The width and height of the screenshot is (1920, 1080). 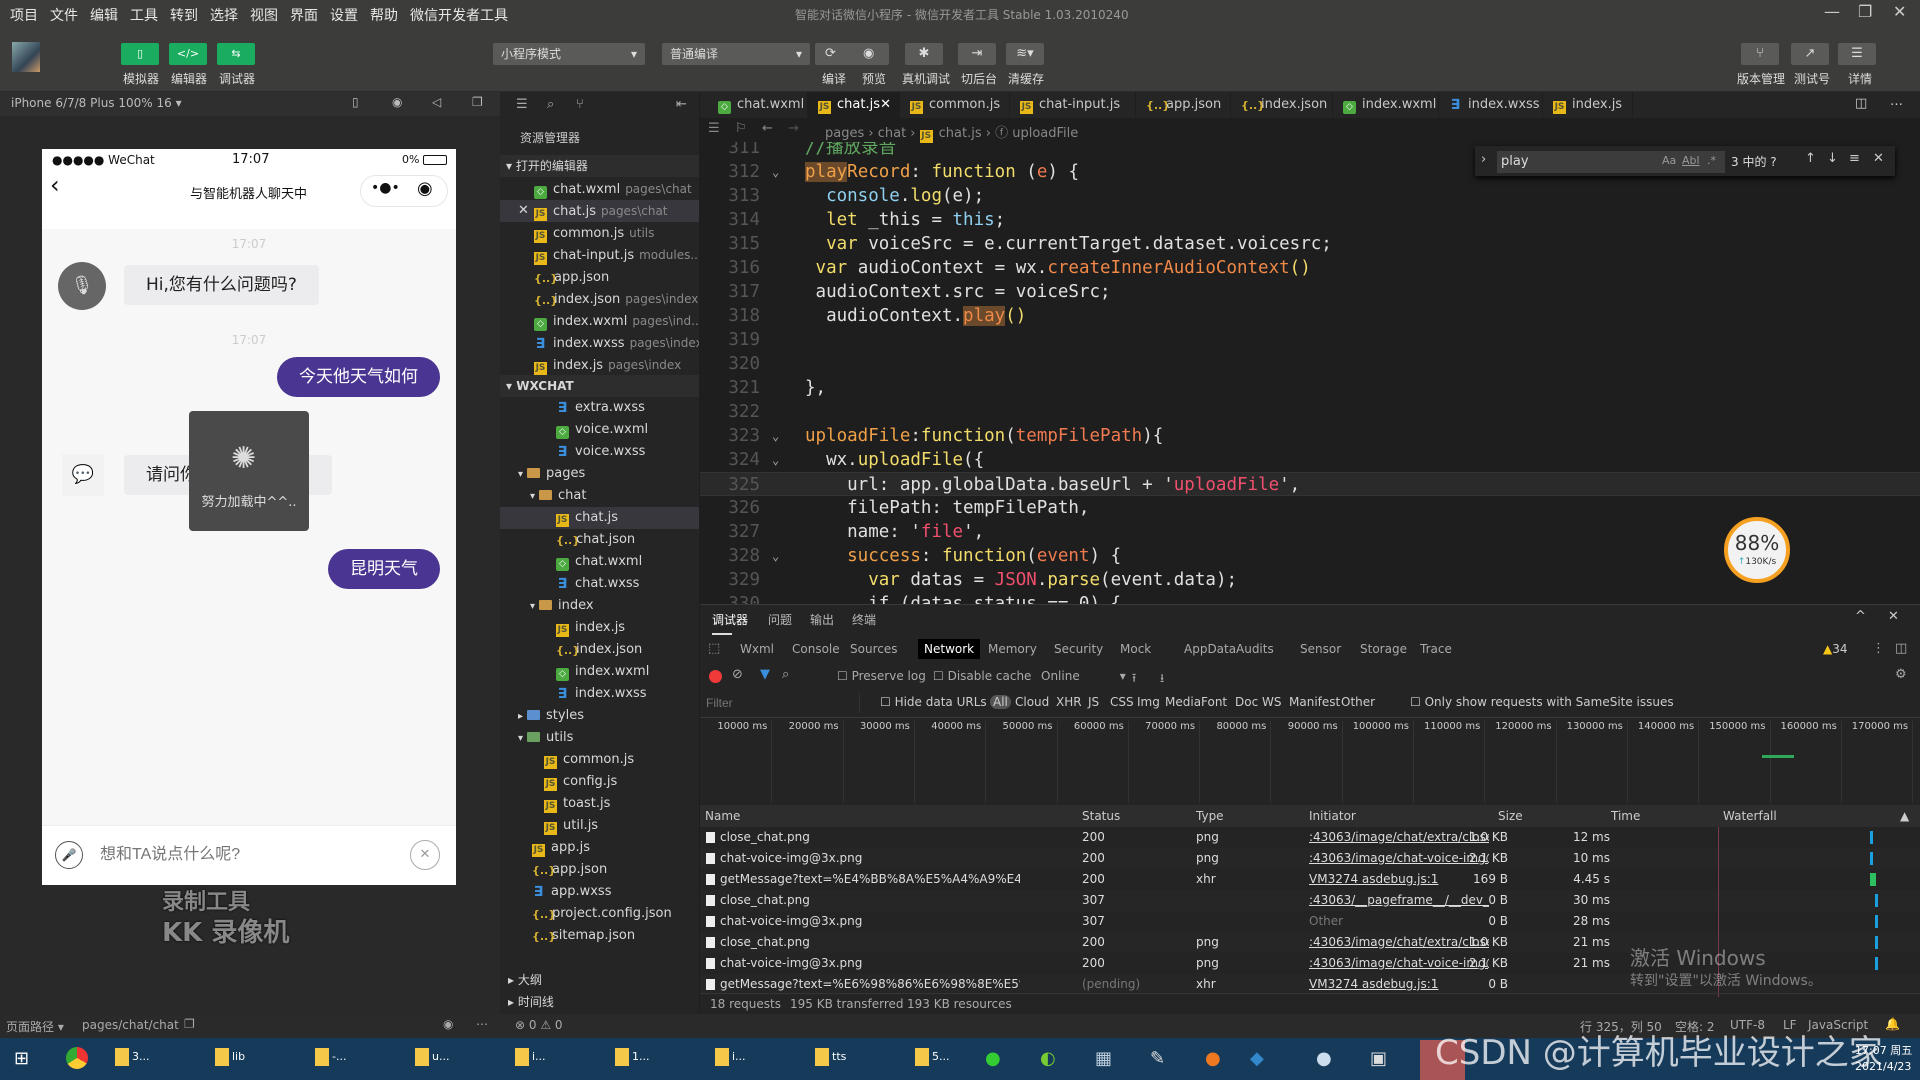 What do you see at coordinates (864, 619) in the screenshot?
I see `devtools-top-tab: 终端` at bounding box center [864, 619].